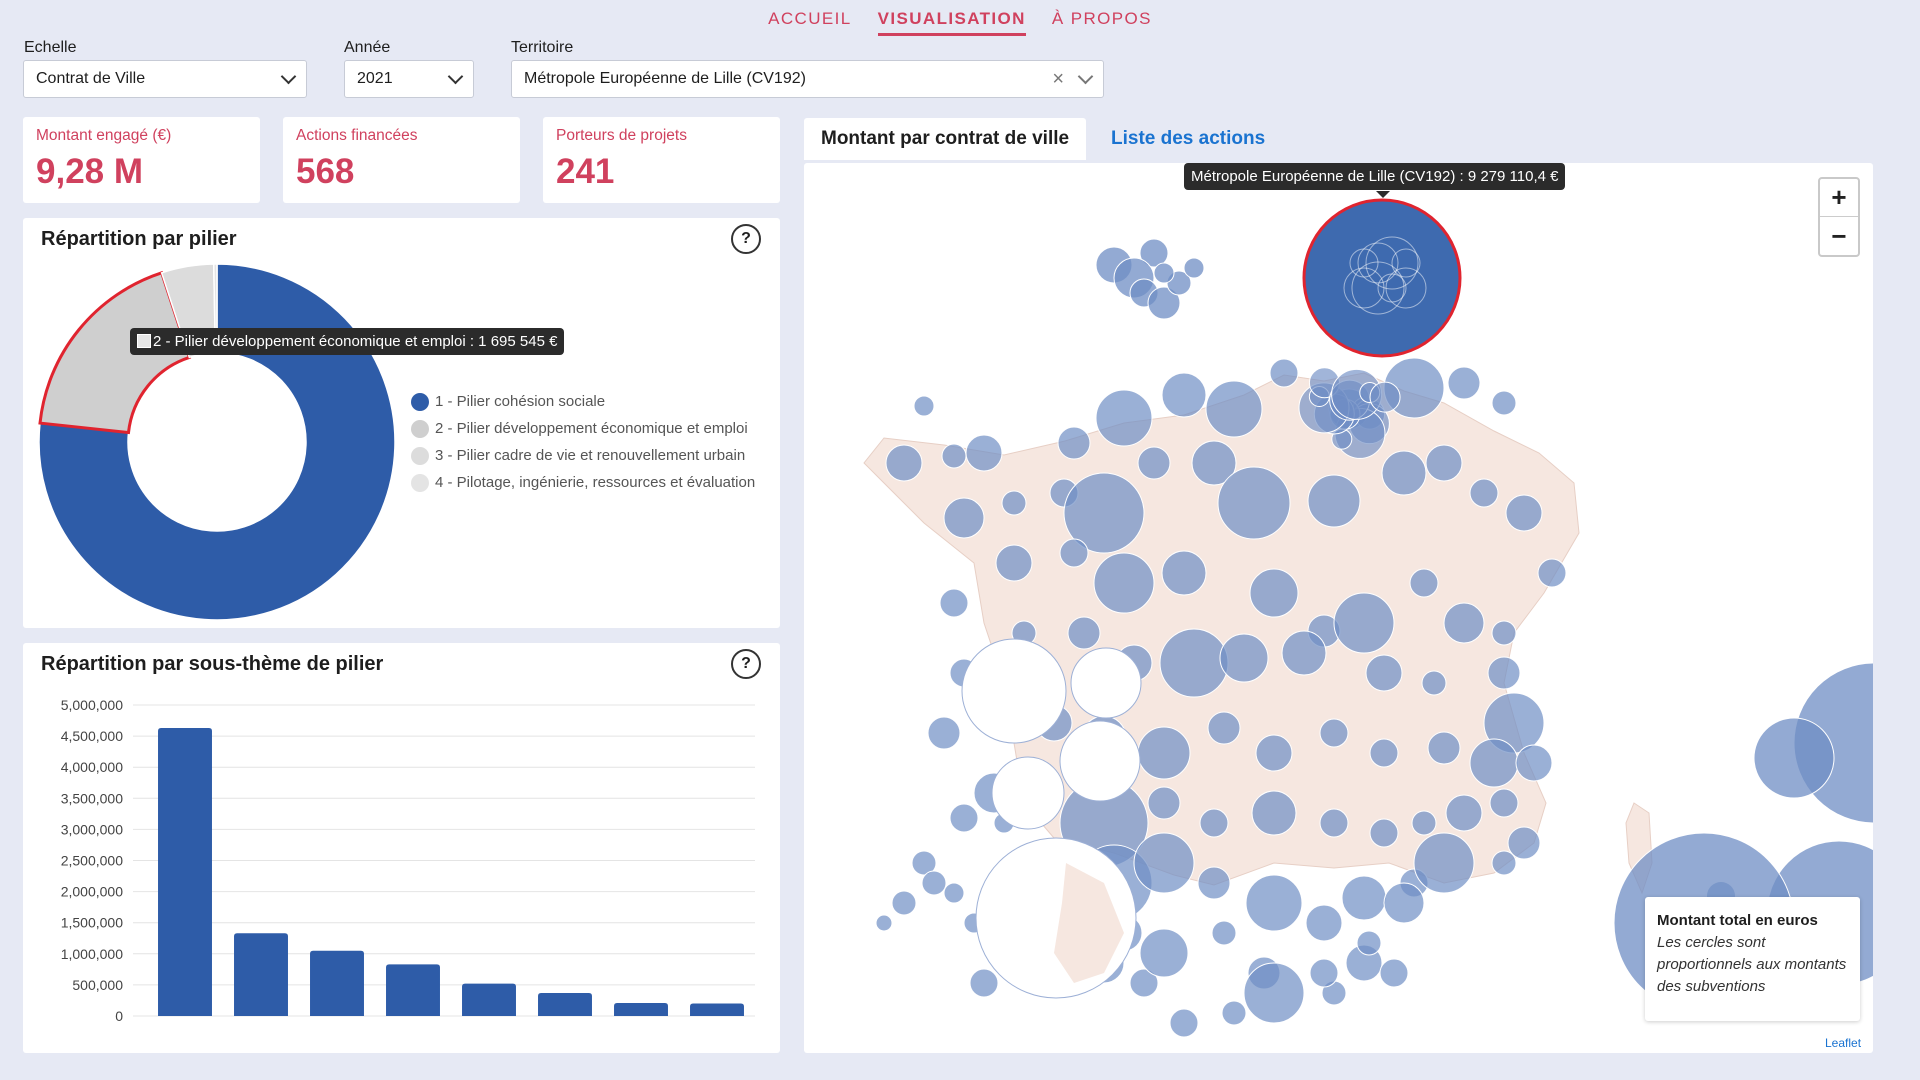 The height and width of the screenshot is (1080, 1920). Describe the element at coordinates (1102, 22) in the screenshot. I see `nav-a-propos: À PROPOS` at that location.